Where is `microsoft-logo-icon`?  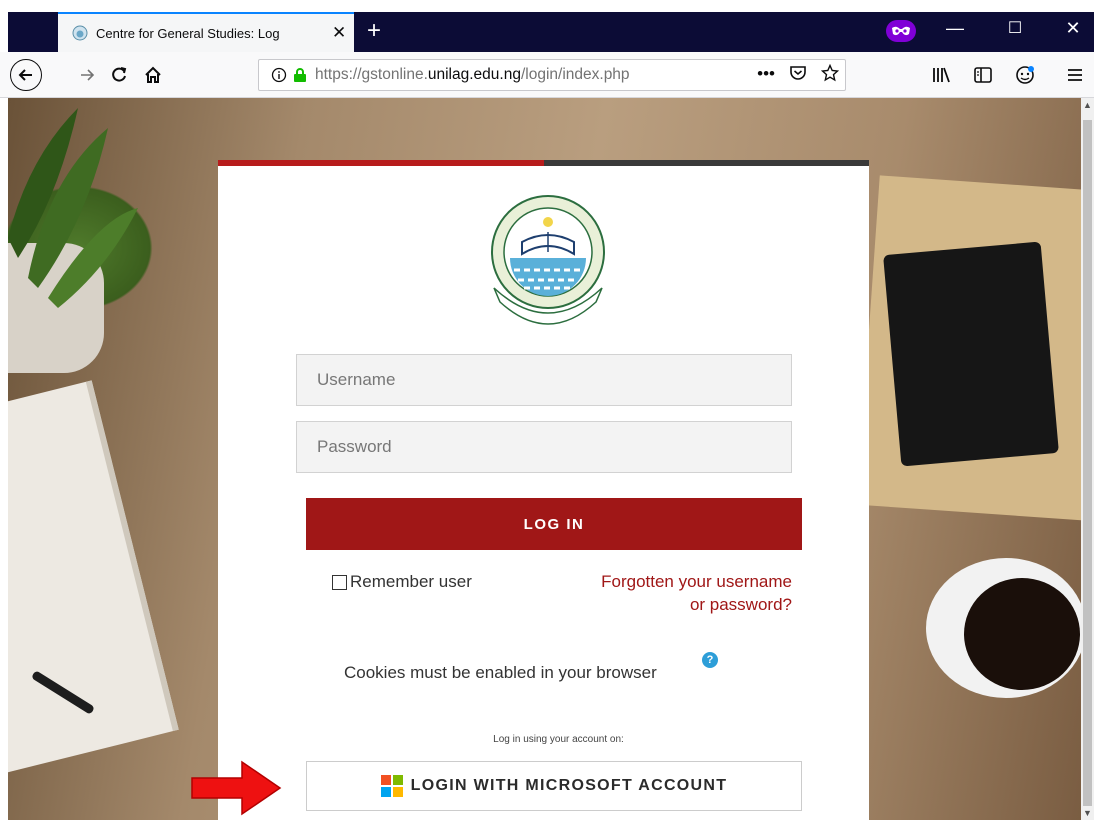
microsoft-logo-icon is located at coordinates (391, 786).